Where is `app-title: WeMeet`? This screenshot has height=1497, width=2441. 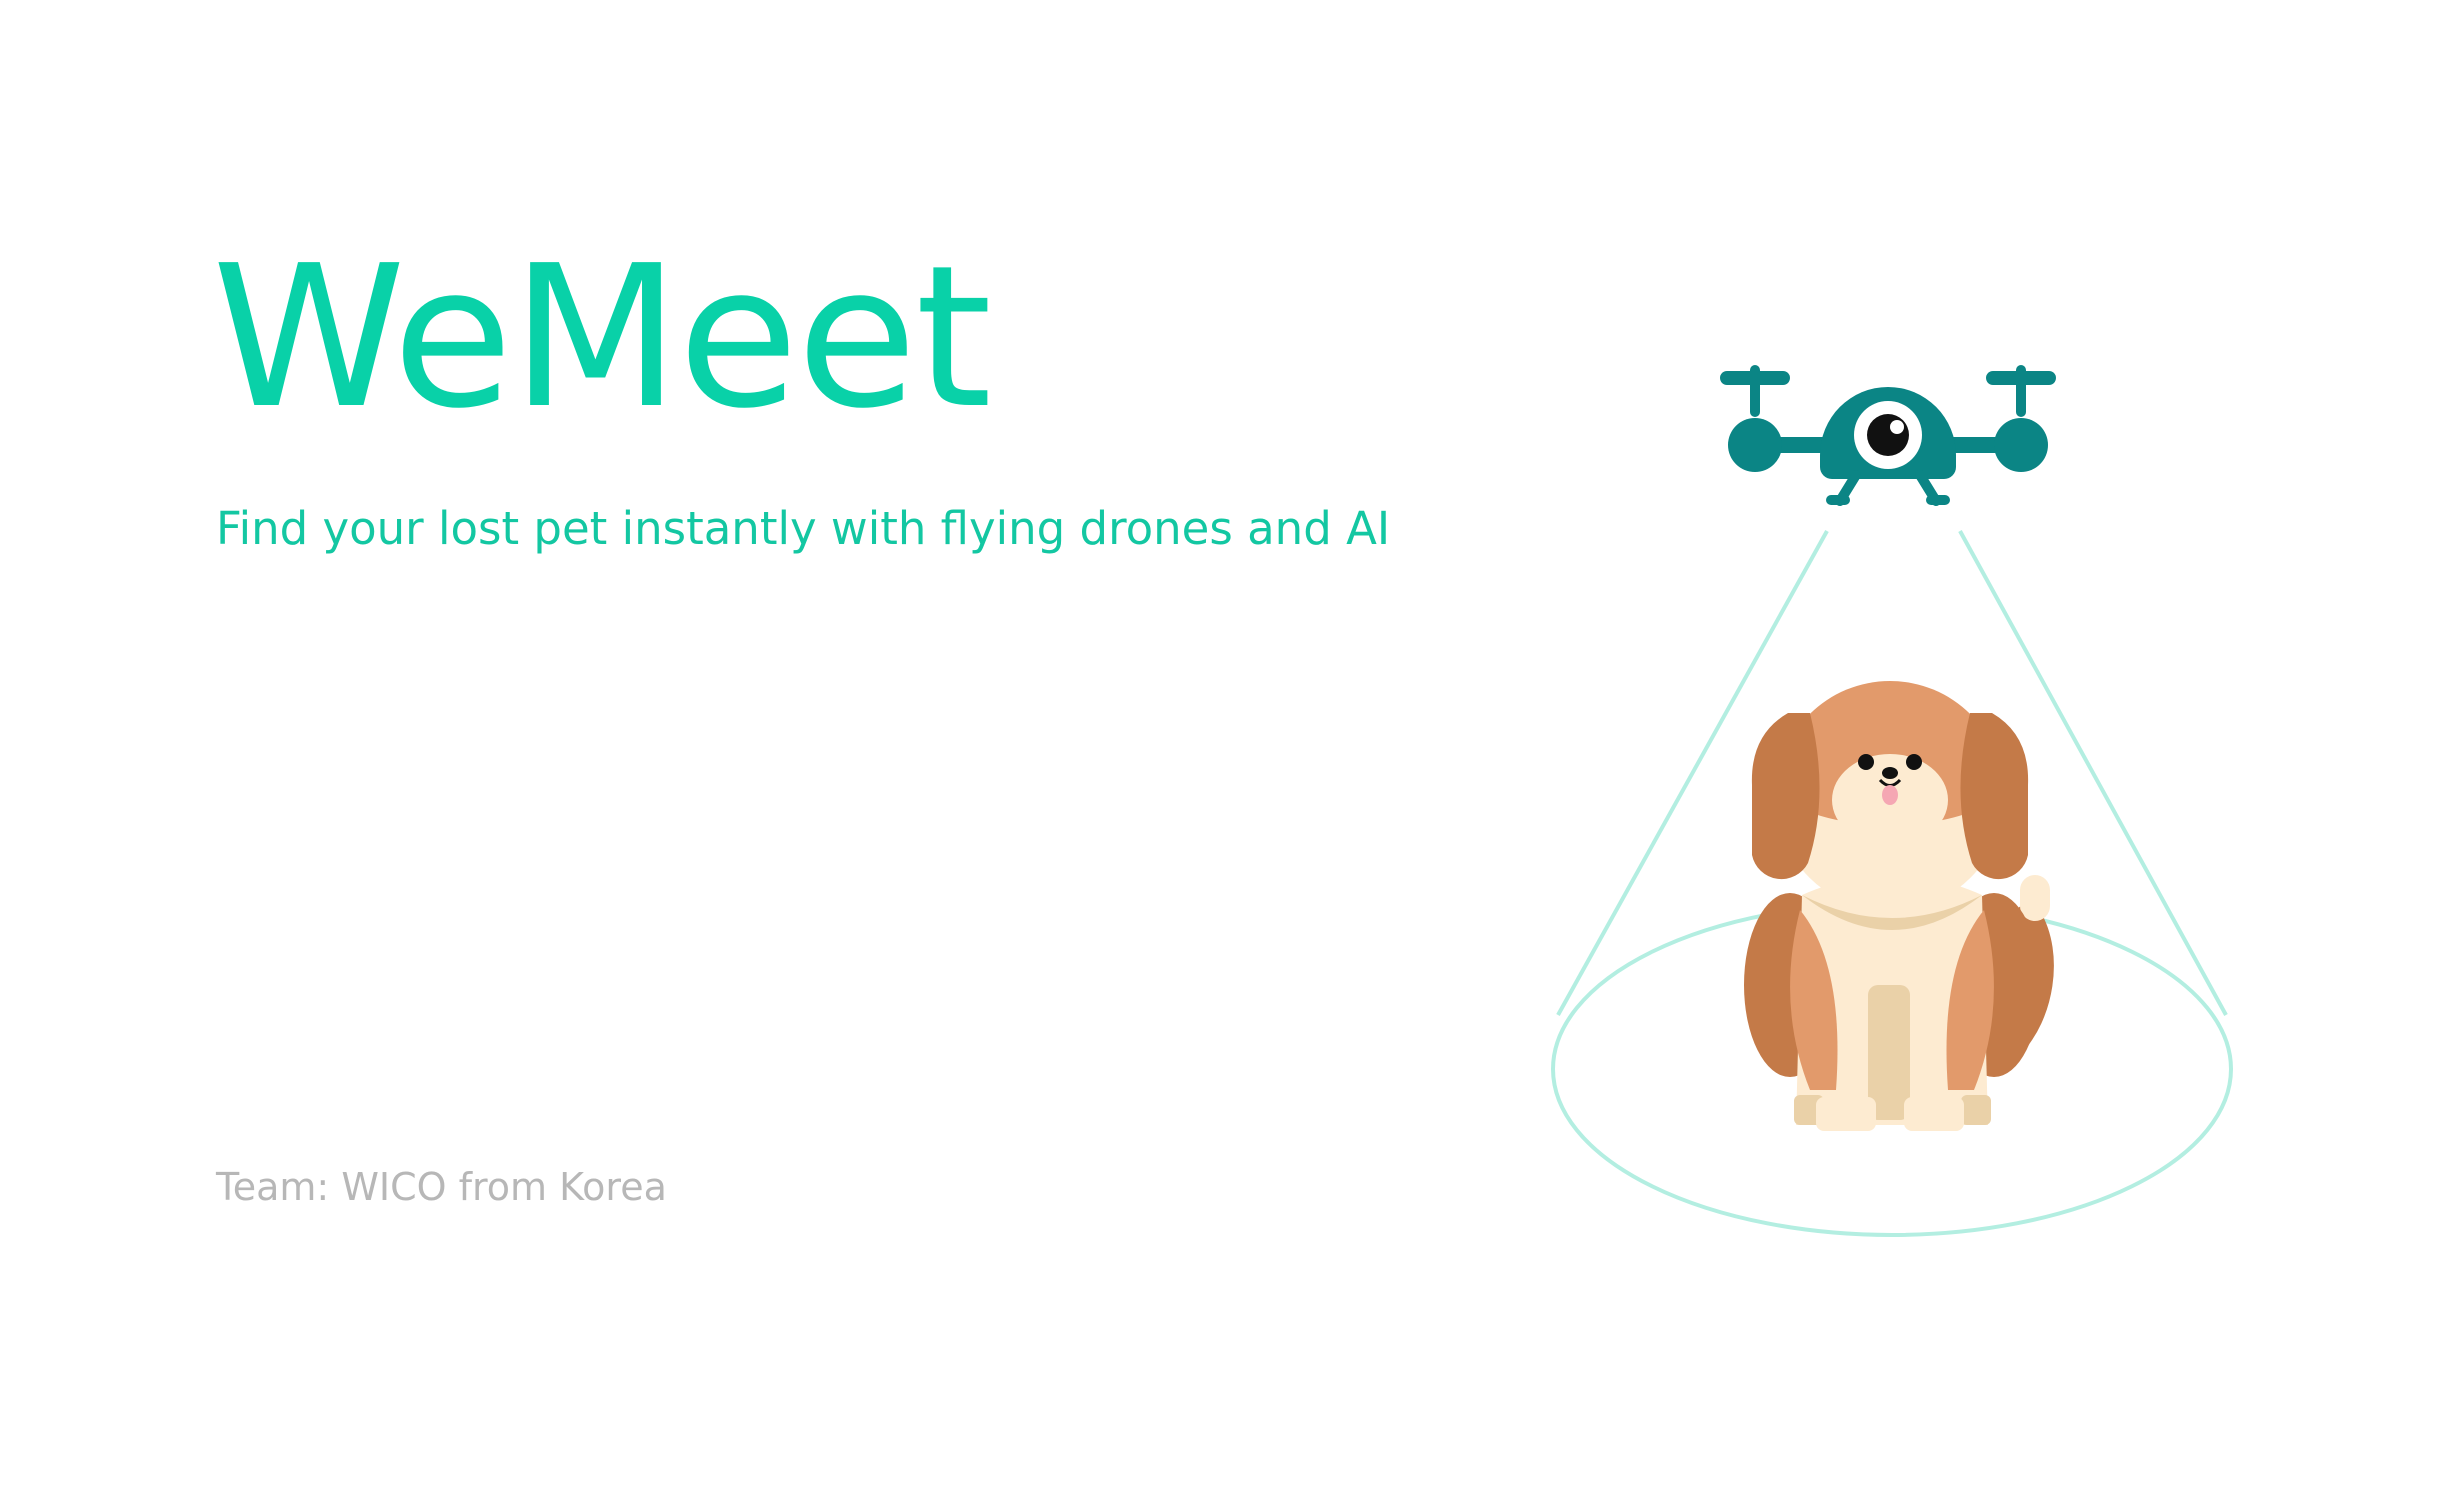 app-title: WeMeet is located at coordinates (602, 338).